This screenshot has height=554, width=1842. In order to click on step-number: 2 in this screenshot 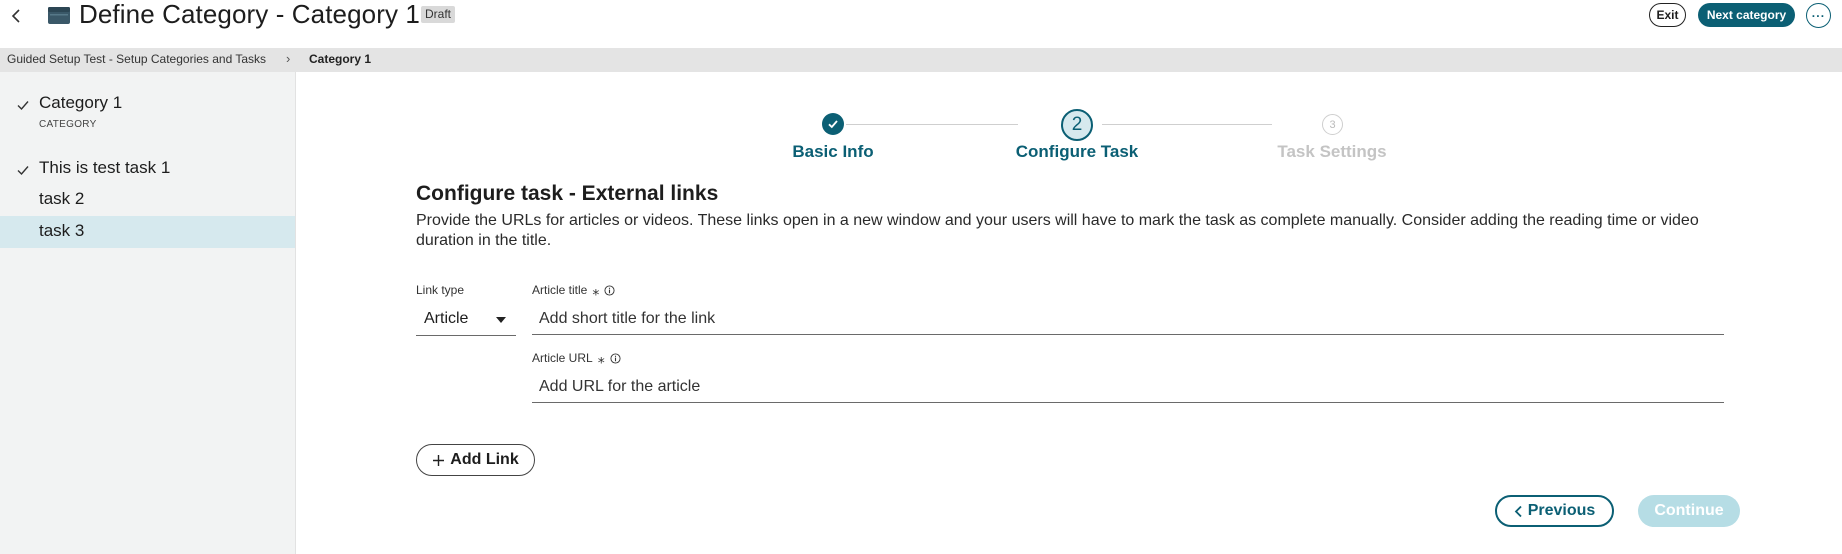, I will do `click(1077, 124)`.